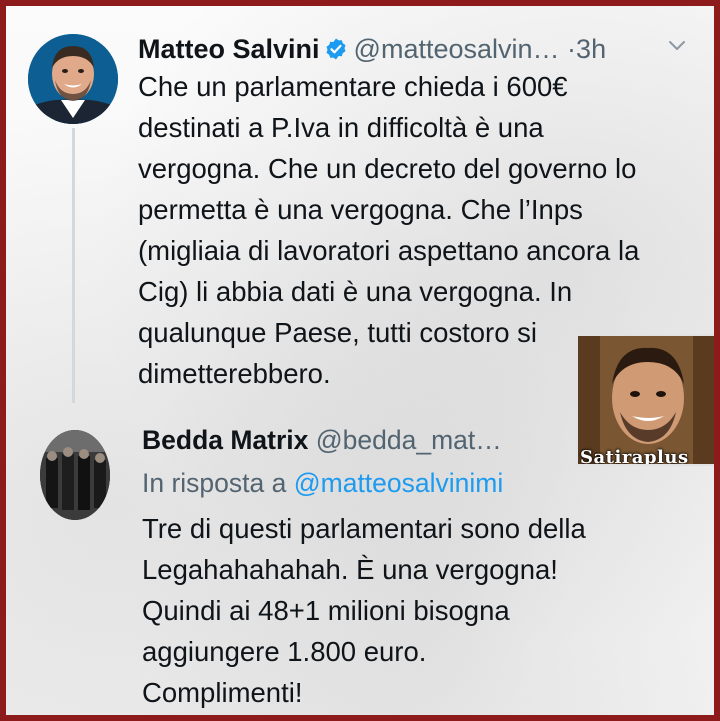 This screenshot has height=721, width=720. What do you see at coordinates (387, 168) in the screenshot?
I see `tweet-text-line: vergogna. Che un decreto del governo lo` at bounding box center [387, 168].